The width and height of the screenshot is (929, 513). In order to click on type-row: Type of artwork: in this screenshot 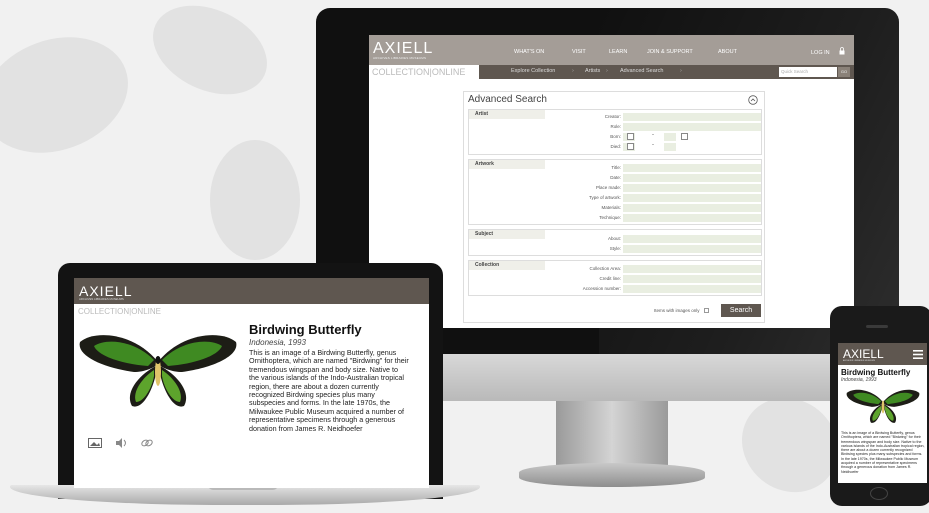, I will do `click(616, 198)`.